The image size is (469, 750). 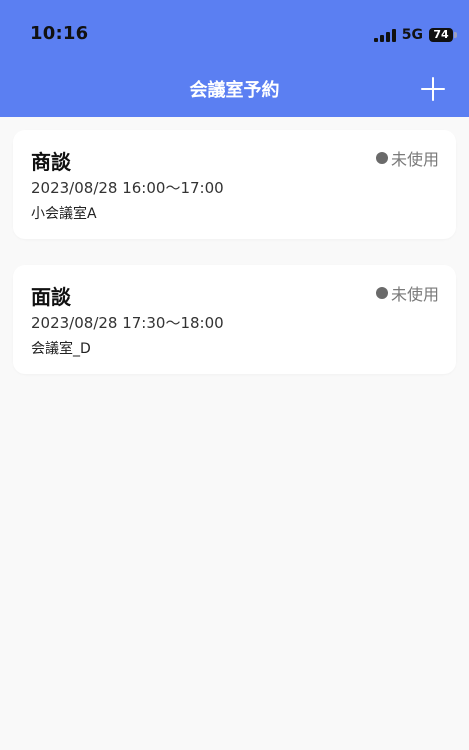 What do you see at coordinates (59, 33) in the screenshot?
I see `status-time: 10:16` at bounding box center [59, 33].